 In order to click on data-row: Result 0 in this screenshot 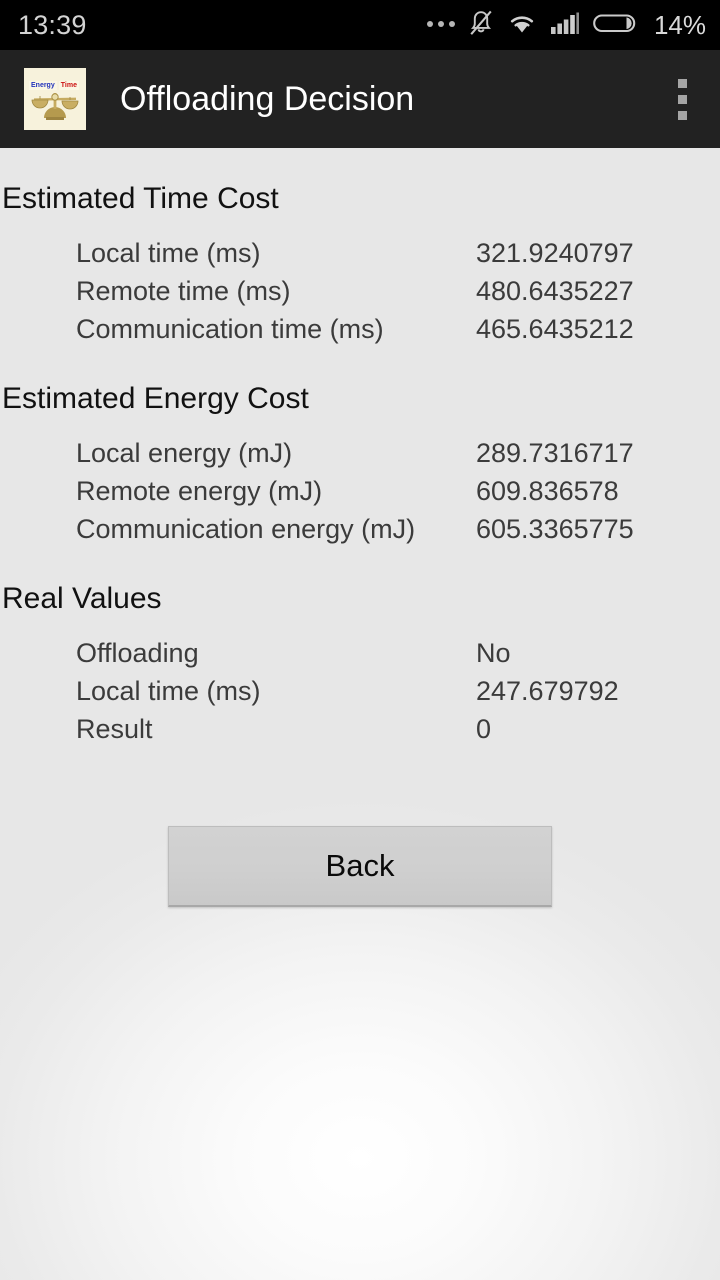, I will do `click(398, 735)`.